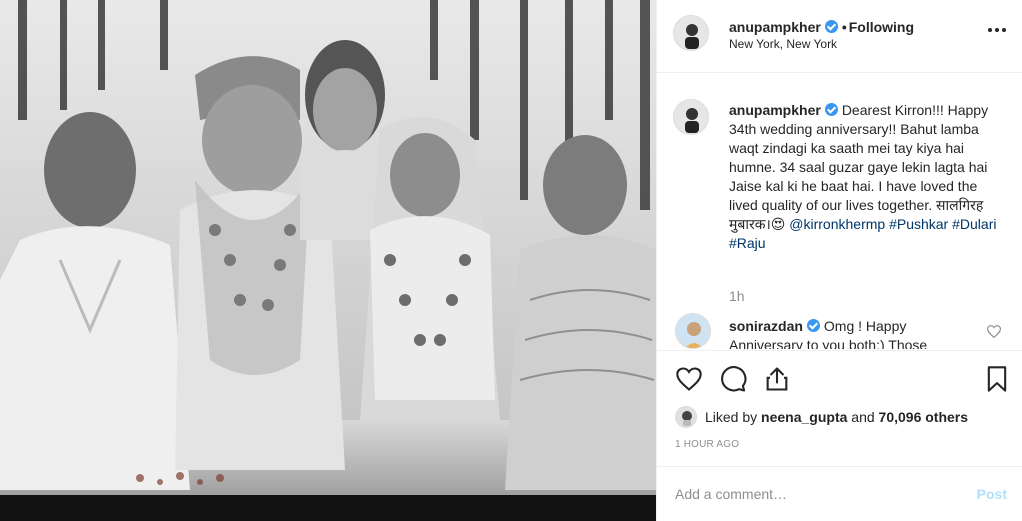 The image size is (1022, 521). Describe the element at coordinates (733, 379) in the screenshot. I see `comment-icon` at that location.